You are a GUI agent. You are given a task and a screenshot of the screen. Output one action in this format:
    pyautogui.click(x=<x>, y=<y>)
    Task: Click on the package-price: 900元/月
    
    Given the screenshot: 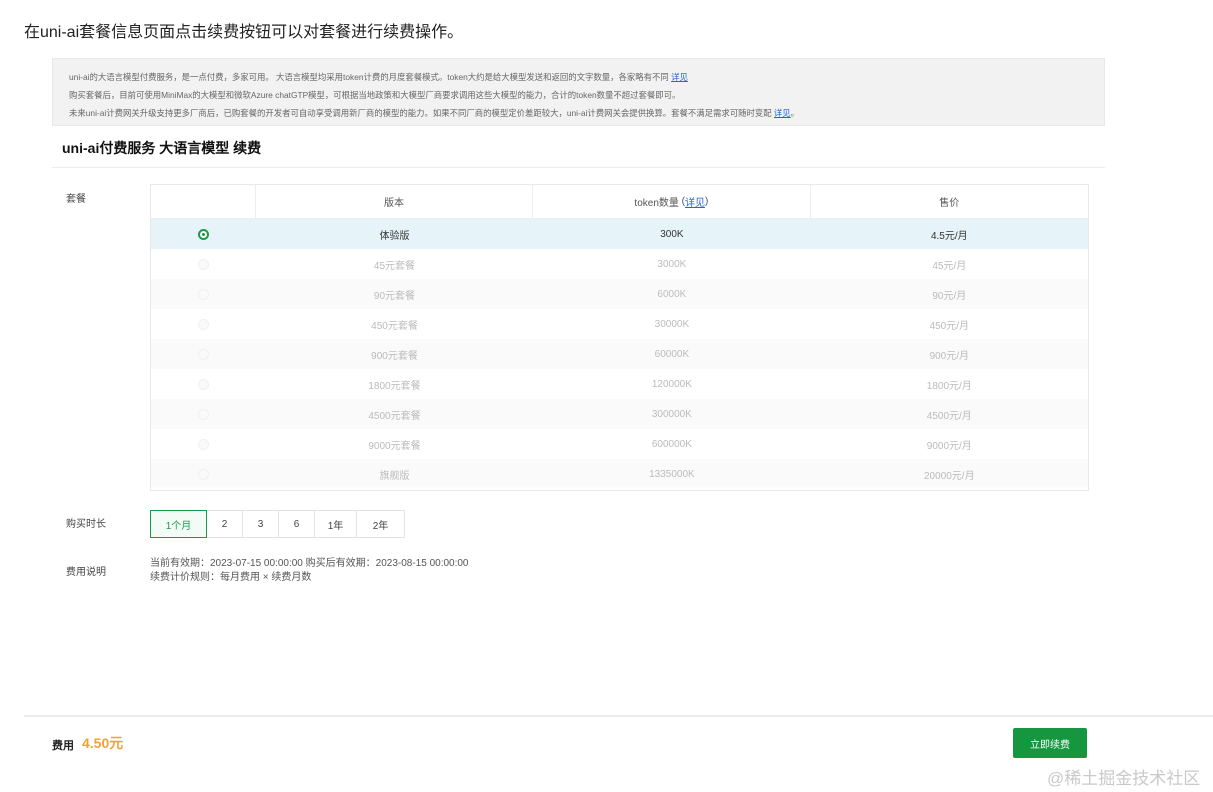 What is the action you would take?
    pyautogui.click(x=949, y=356)
    